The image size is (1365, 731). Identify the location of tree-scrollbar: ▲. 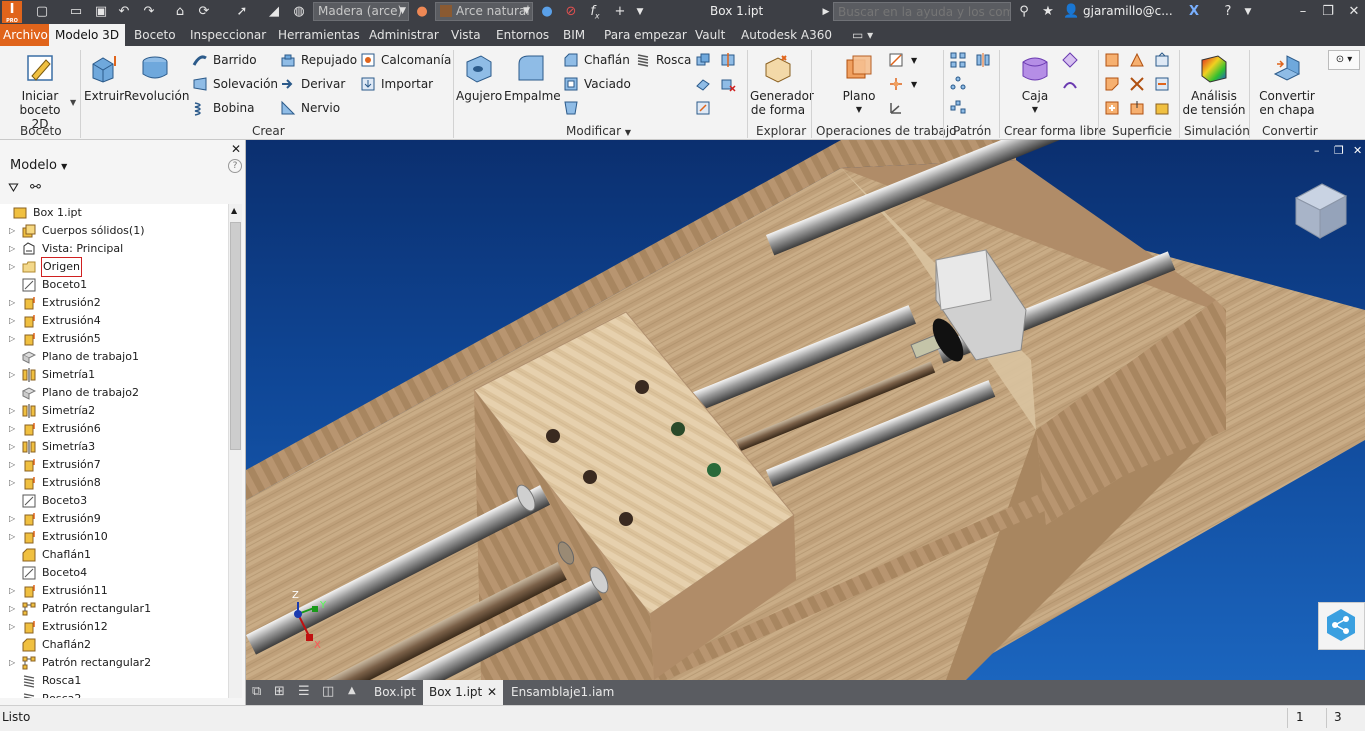
(235, 451).